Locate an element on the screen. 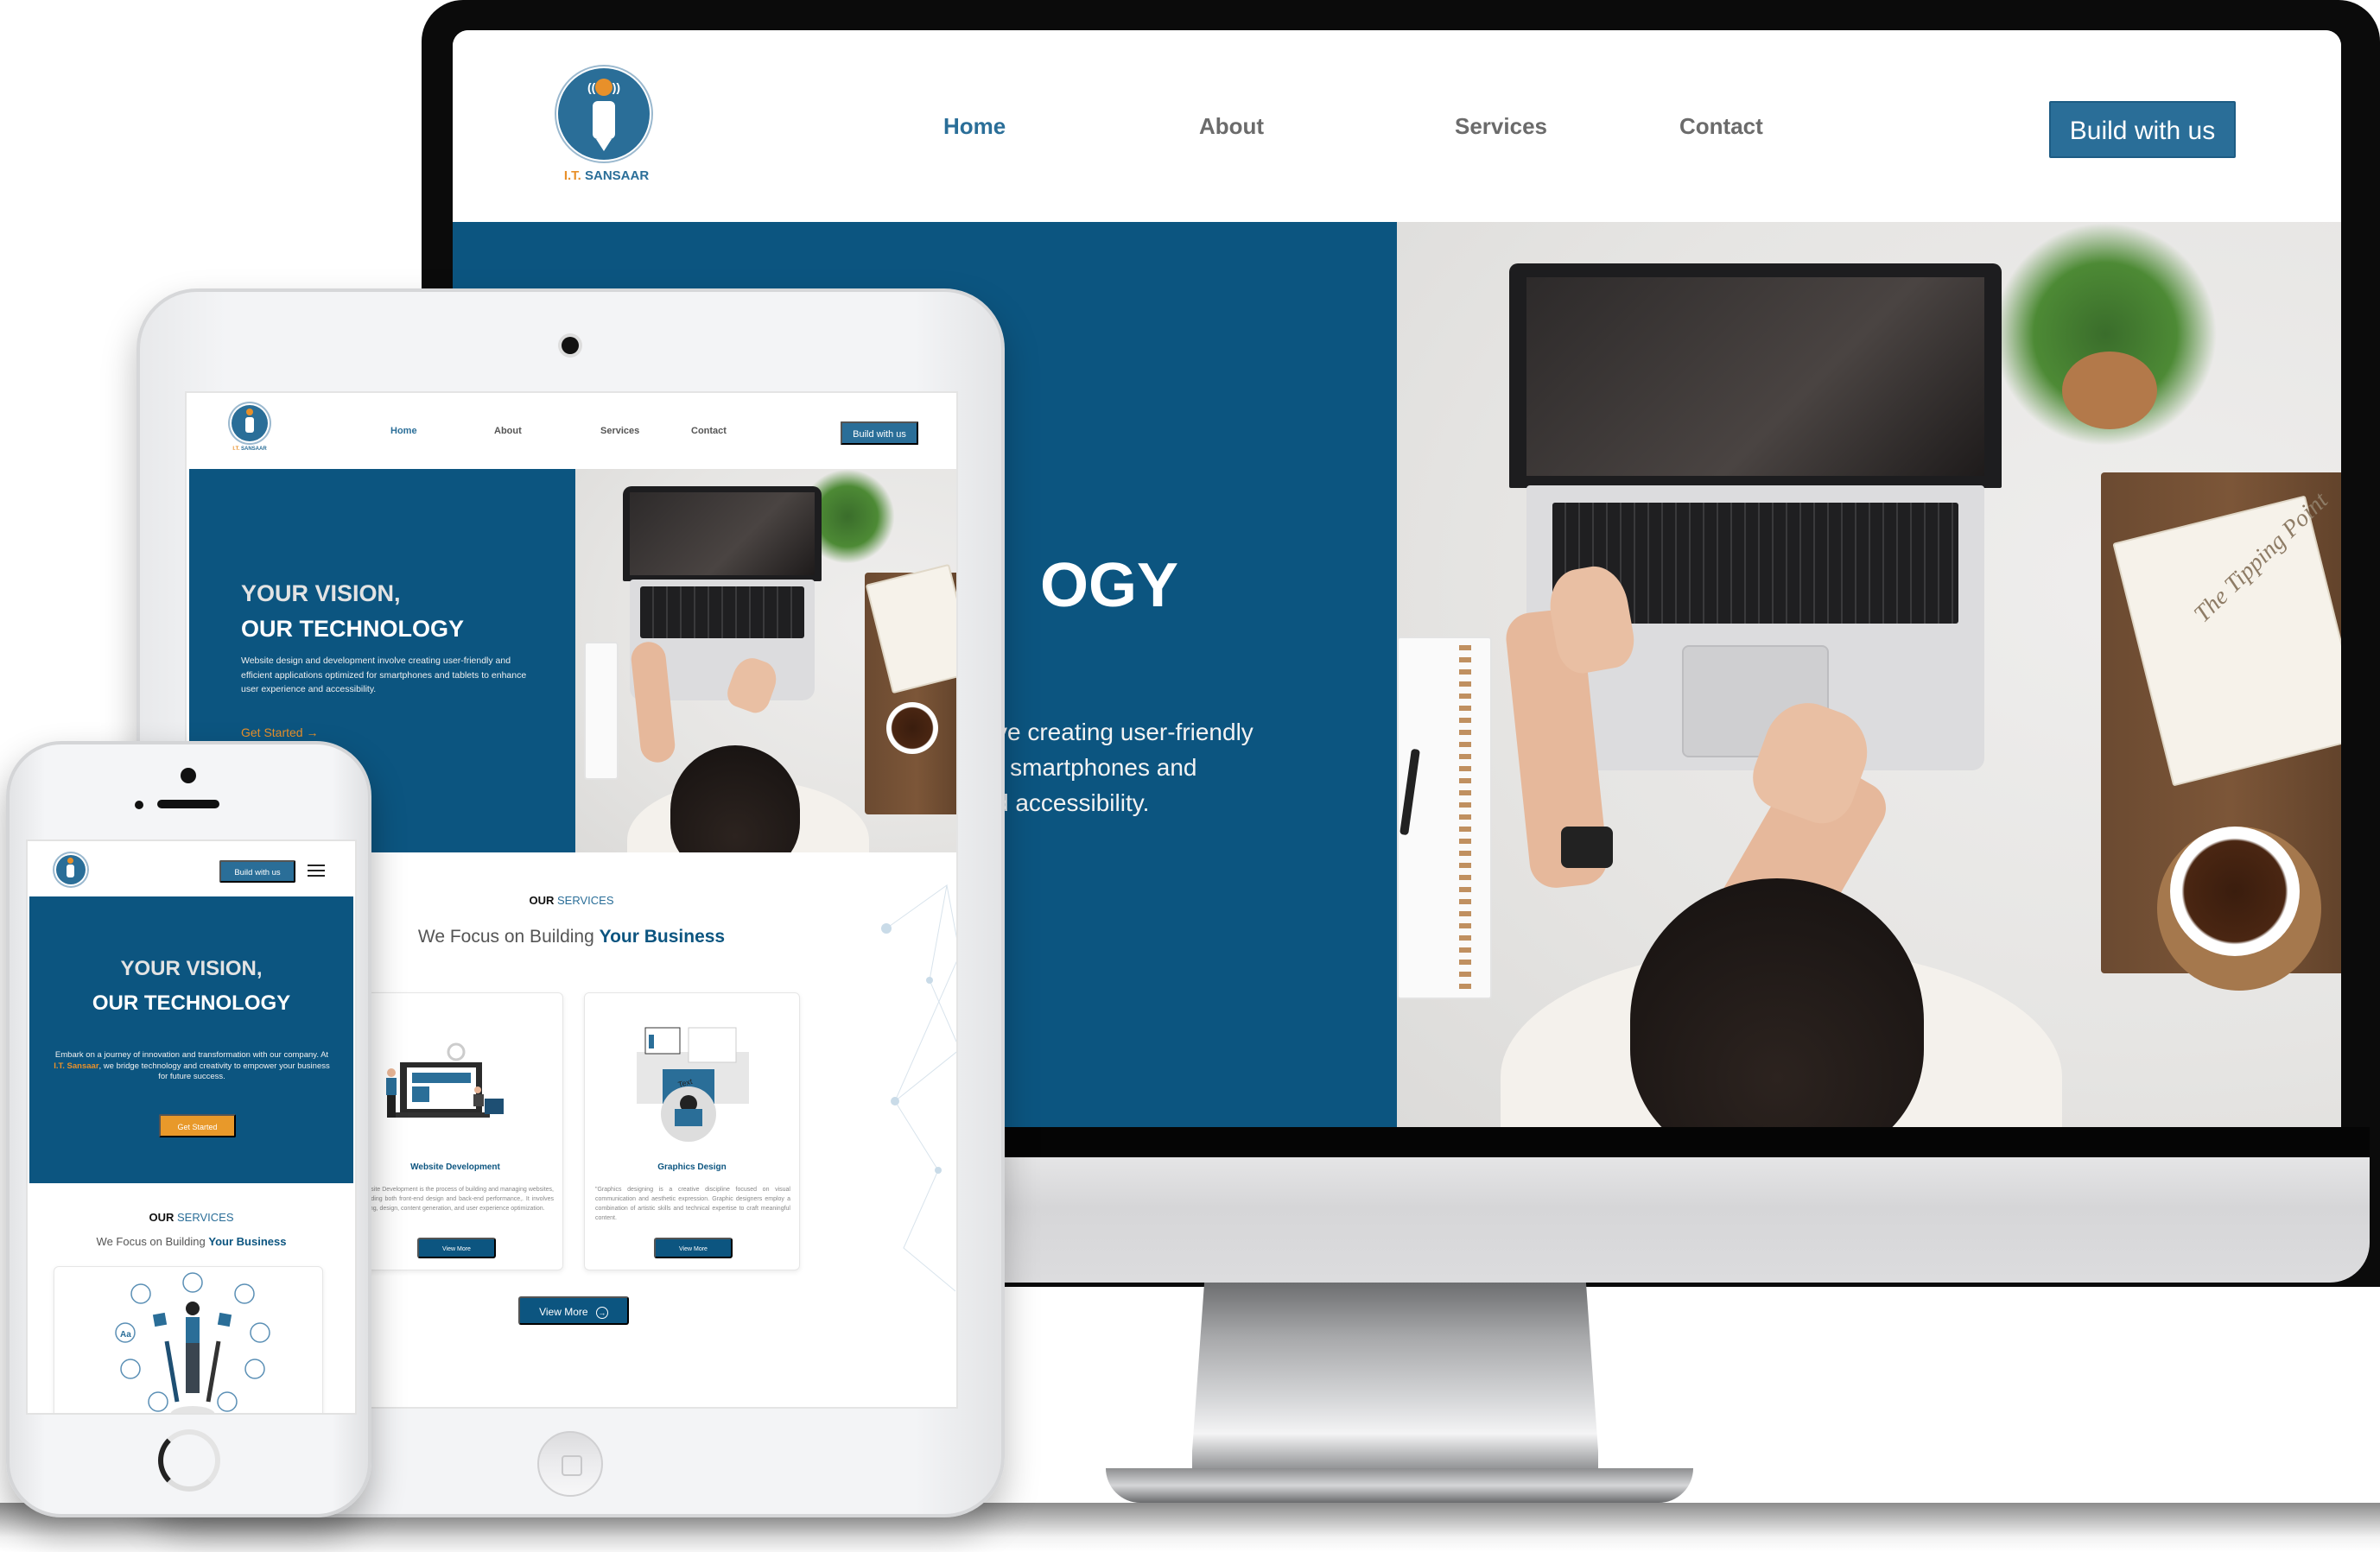  tablet-camera-icon is located at coordinates (571, 345).